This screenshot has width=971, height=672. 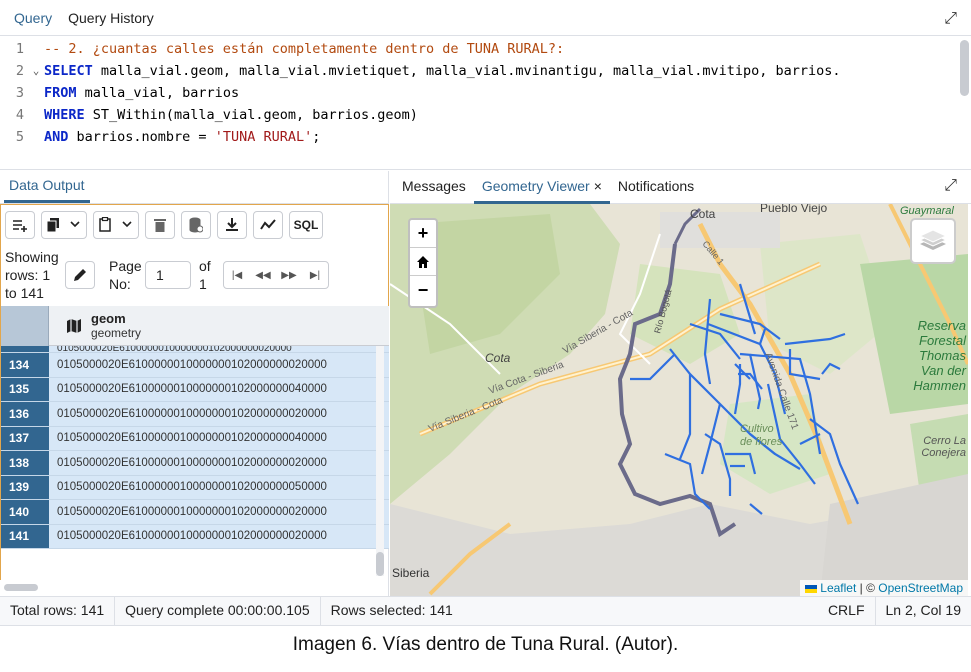 I want to click on row-number: 141, so click(x=25, y=536).